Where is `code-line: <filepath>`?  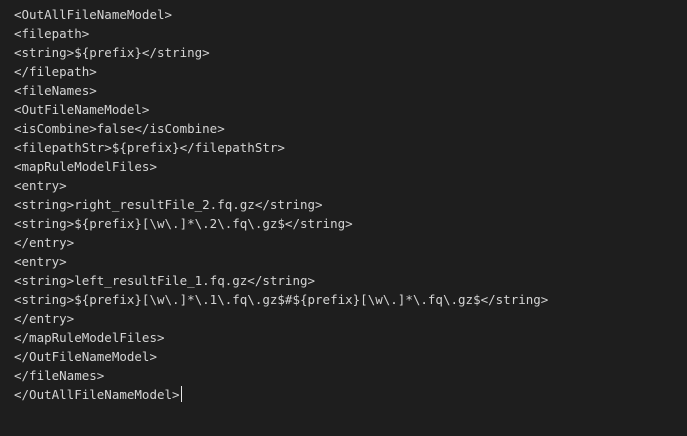
code-line: <filepath> is located at coordinates (350, 33).